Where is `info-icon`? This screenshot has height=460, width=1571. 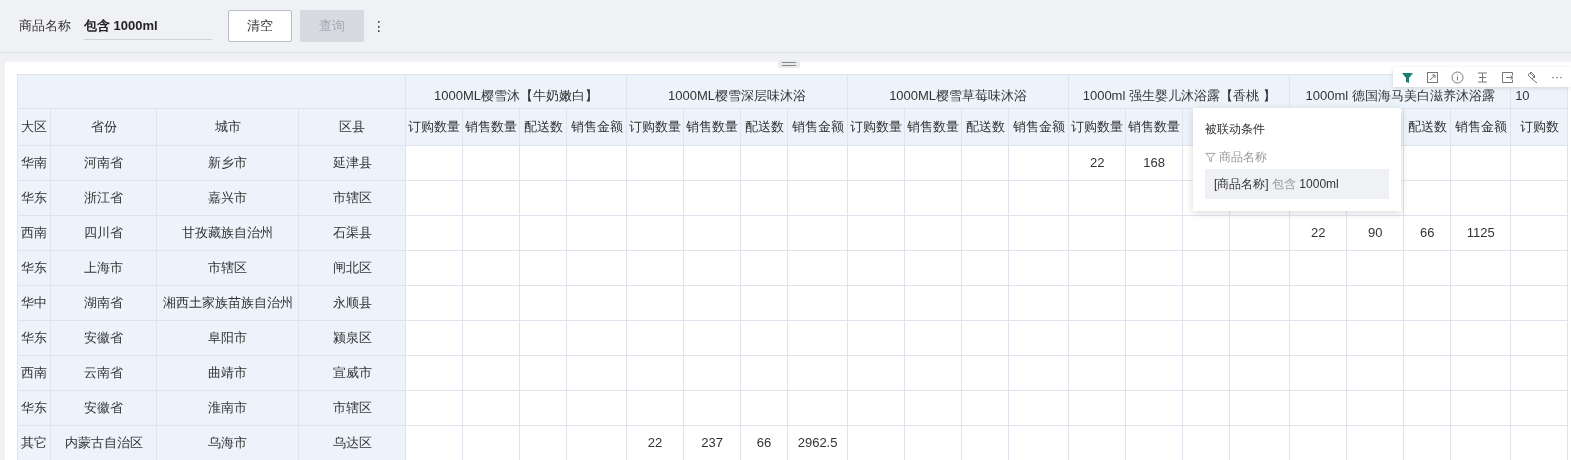
info-icon is located at coordinates (1457, 77).